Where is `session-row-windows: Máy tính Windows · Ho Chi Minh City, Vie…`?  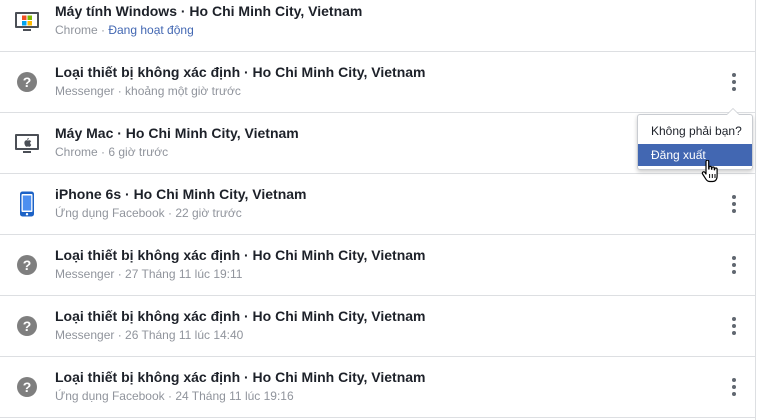
session-row-windows: Máy tính Windows · Ho Chi Minh City, Vie… is located at coordinates (377, 26).